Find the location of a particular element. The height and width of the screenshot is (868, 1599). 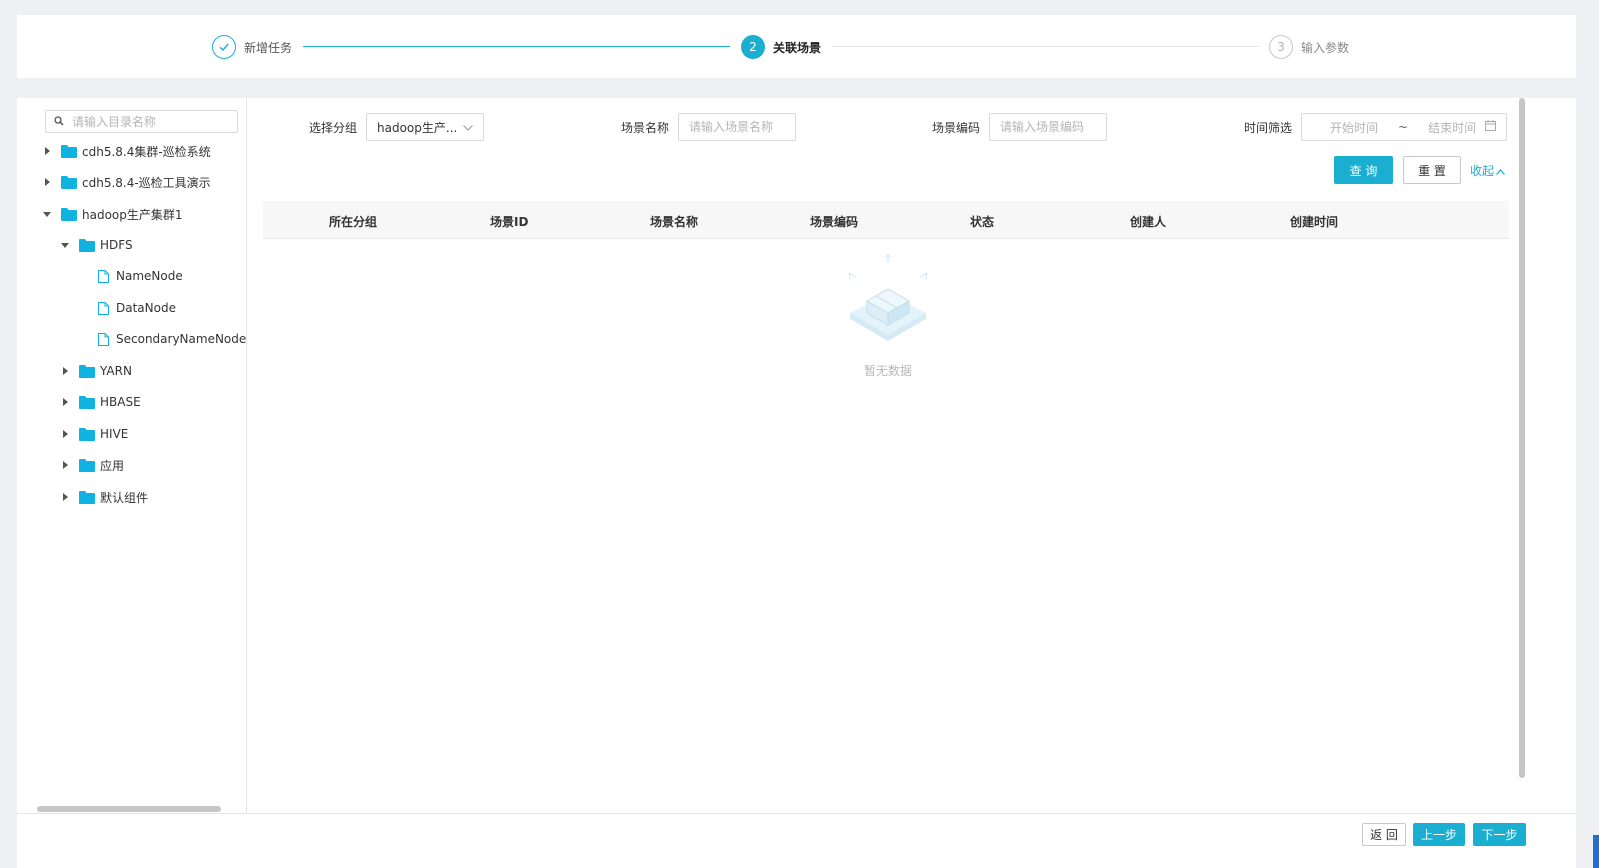

tree-node-folder: HBASE is located at coordinates (100, 402).